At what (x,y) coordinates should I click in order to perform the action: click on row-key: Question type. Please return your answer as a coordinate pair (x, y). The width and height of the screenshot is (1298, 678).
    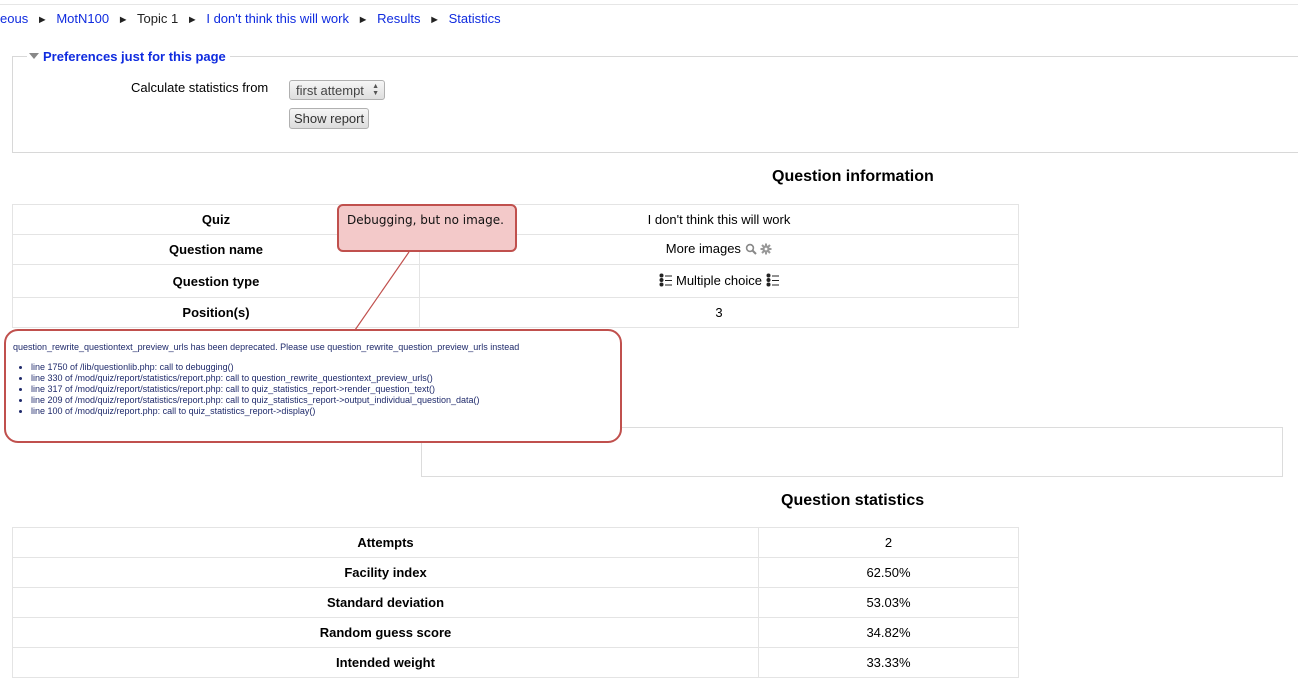
    Looking at the image, I should click on (216, 281).